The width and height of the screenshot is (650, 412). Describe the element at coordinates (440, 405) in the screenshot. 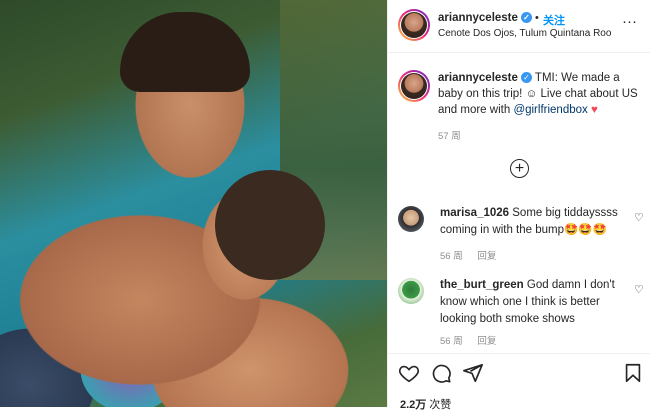

I see `likes-suffix: 次赞` at that location.